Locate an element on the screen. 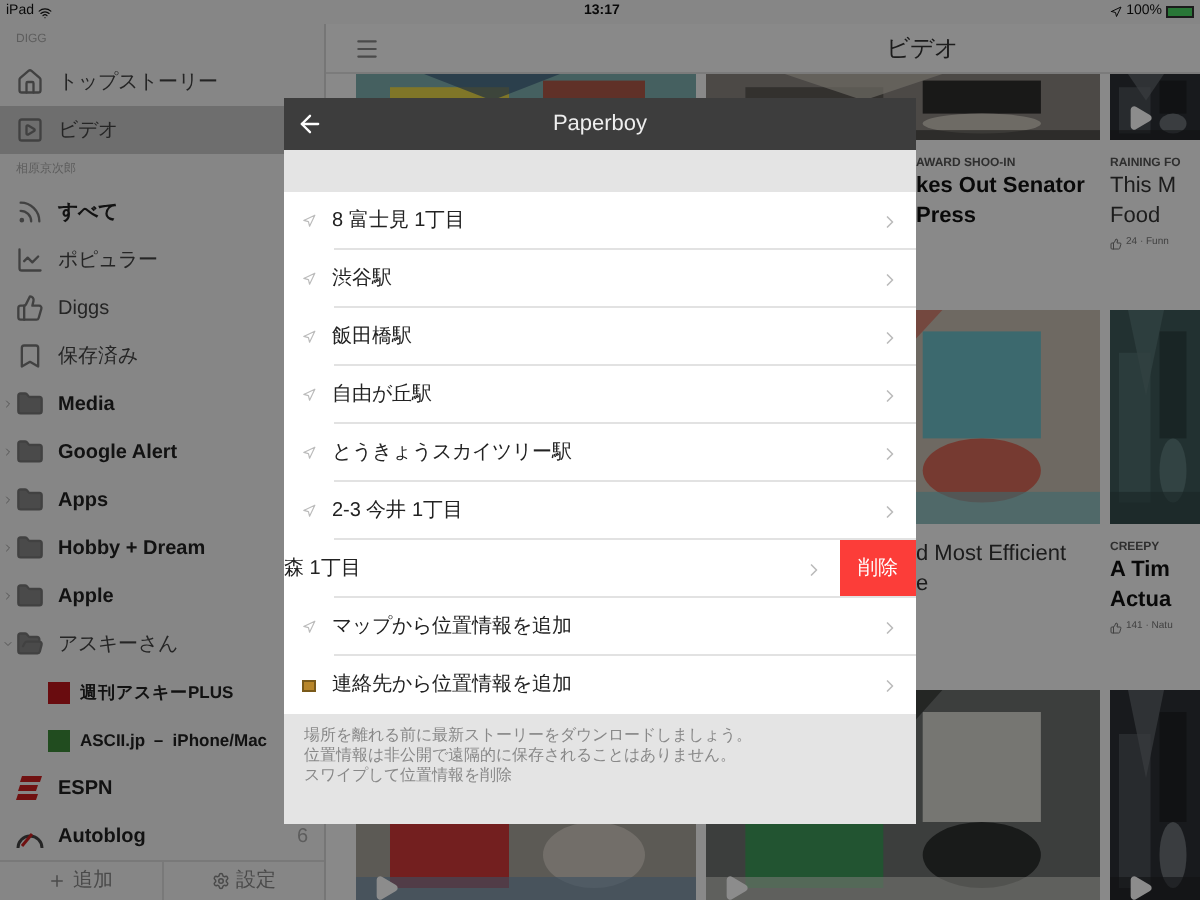  note-line: 場所を離れる前に最新ストーリーをダウンロードしましょう。 is located at coordinates (529, 736).